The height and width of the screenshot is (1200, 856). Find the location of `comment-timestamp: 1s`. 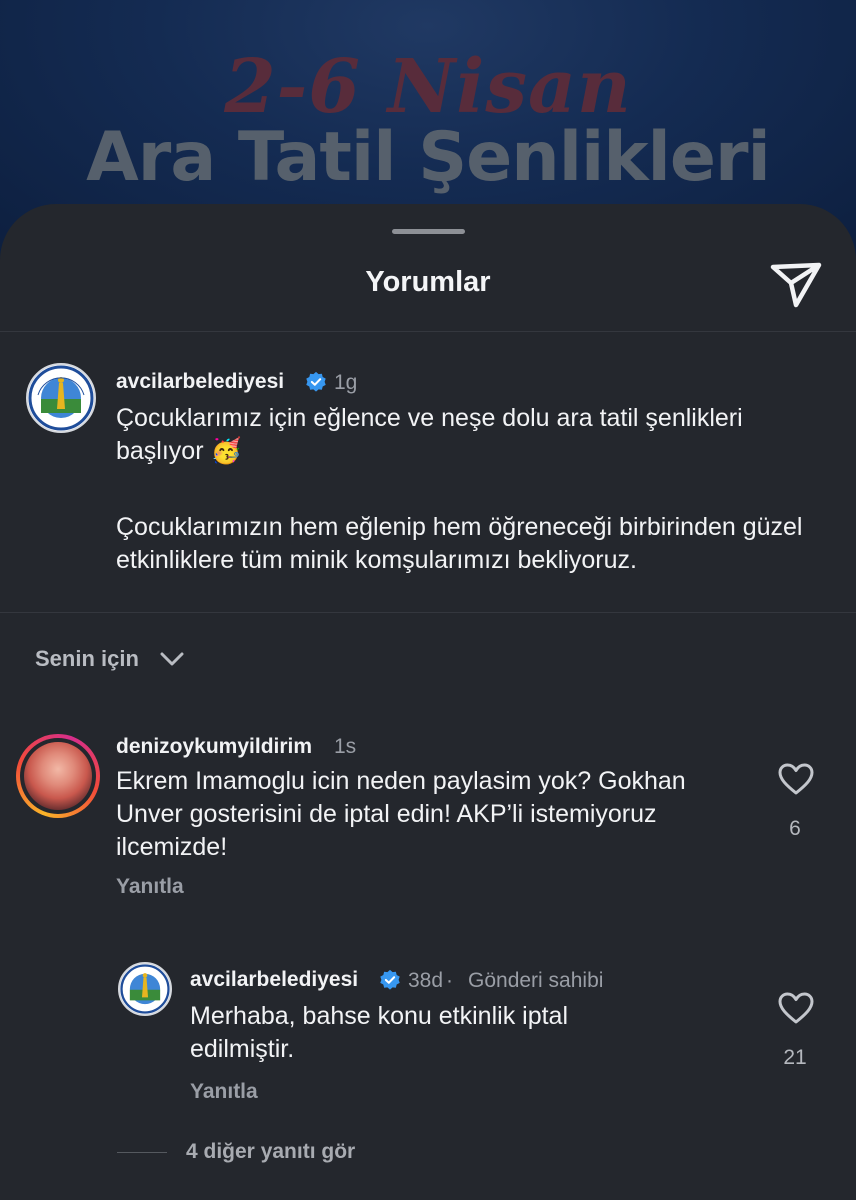

comment-timestamp: 1s is located at coordinates (345, 746).